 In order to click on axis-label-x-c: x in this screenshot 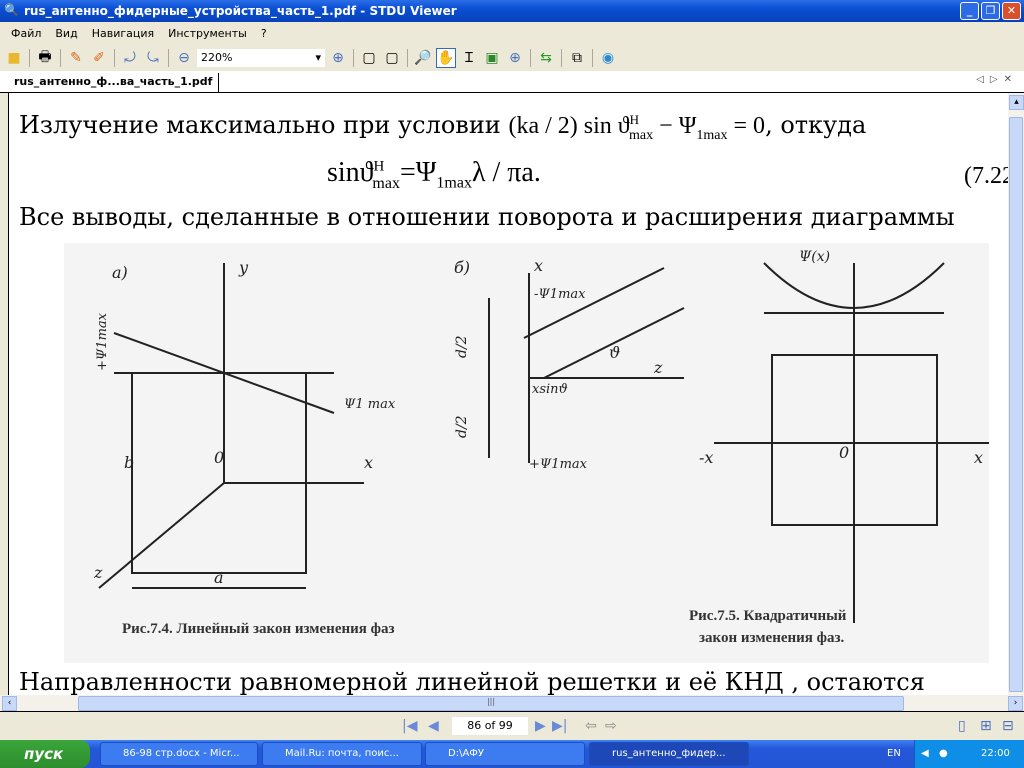, I will do `click(978, 457)`.